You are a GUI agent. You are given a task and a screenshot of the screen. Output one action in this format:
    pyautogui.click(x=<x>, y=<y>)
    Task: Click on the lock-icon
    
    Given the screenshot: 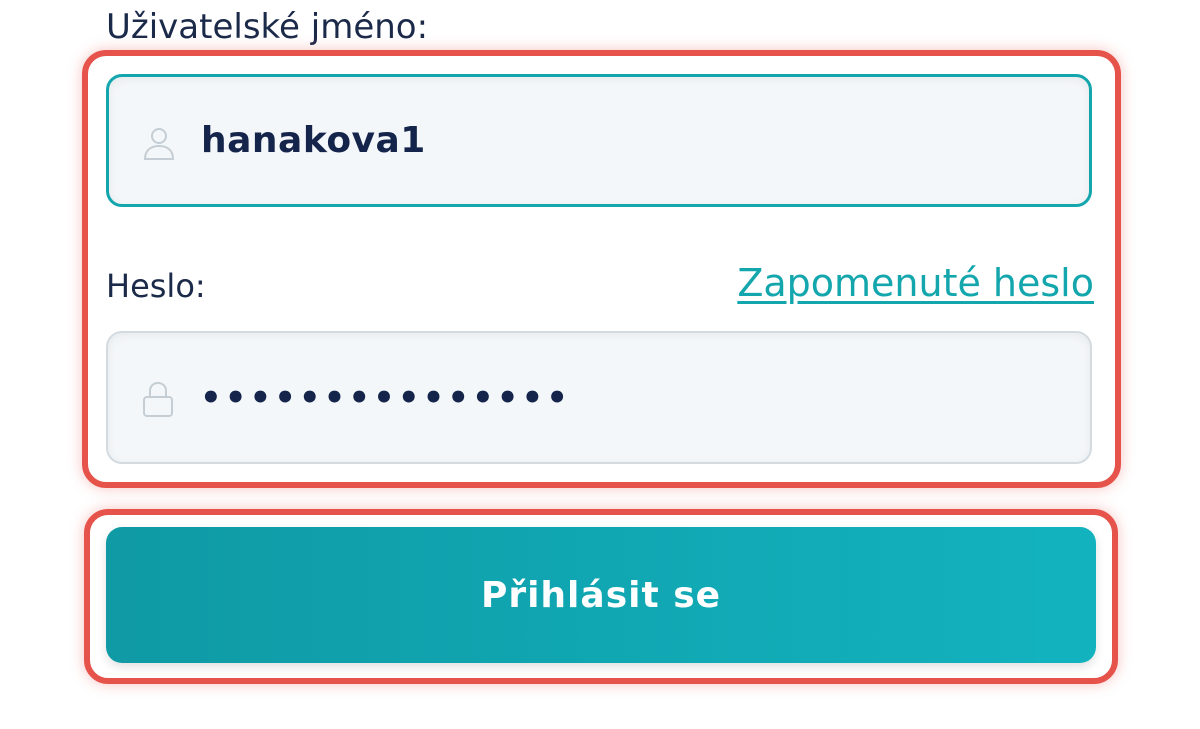 What is the action you would take?
    pyautogui.click(x=158, y=399)
    